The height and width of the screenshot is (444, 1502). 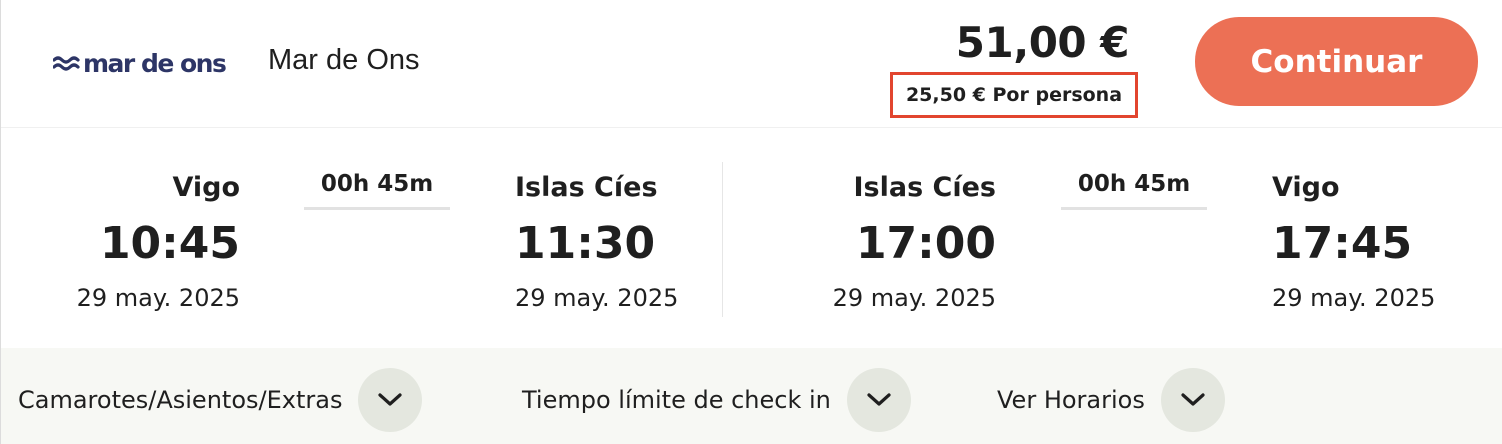 I want to click on outbound-destination-city: Islas Cíes, so click(x=586, y=187).